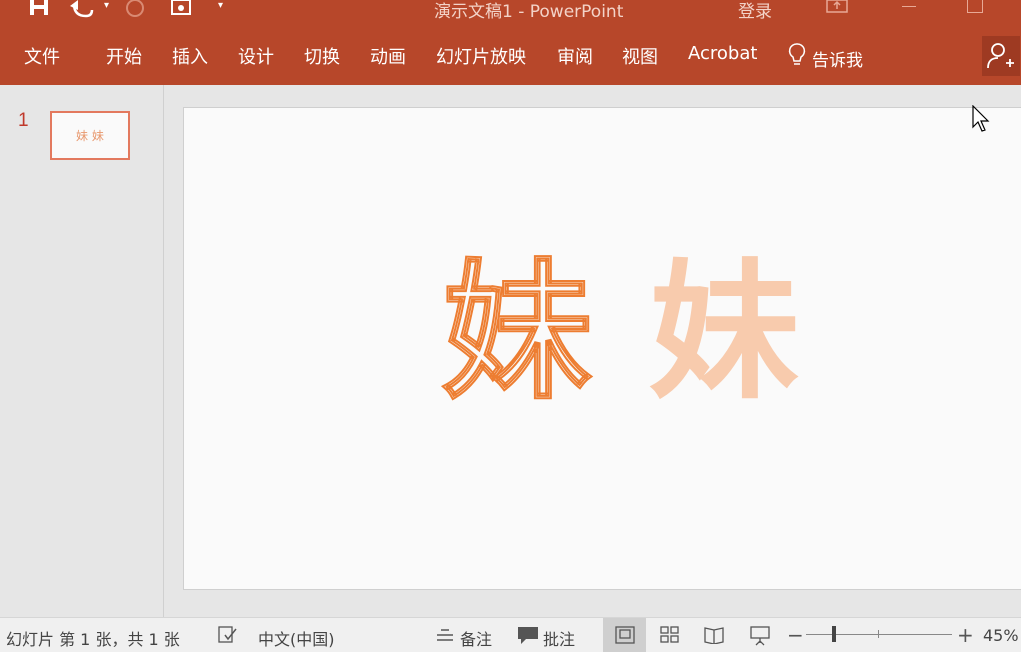 Image resolution: width=1021 pixels, height=652 pixels. Describe the element at coordinates (529, 12) in the screenshot. I see `window-title: 演示文稿1 - PowerPoint` at that location.